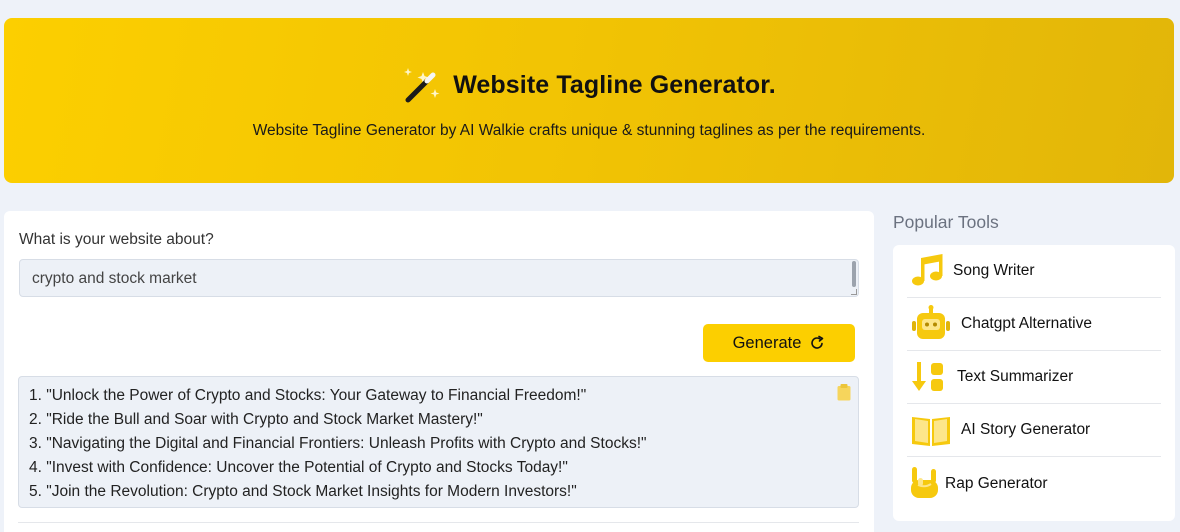 This screenshot has height=532, width=1180. What do you see at coordinates (994, 270) in the screenshot?
I see `tool-label: Song Writer` at bounding box center [994, 270].